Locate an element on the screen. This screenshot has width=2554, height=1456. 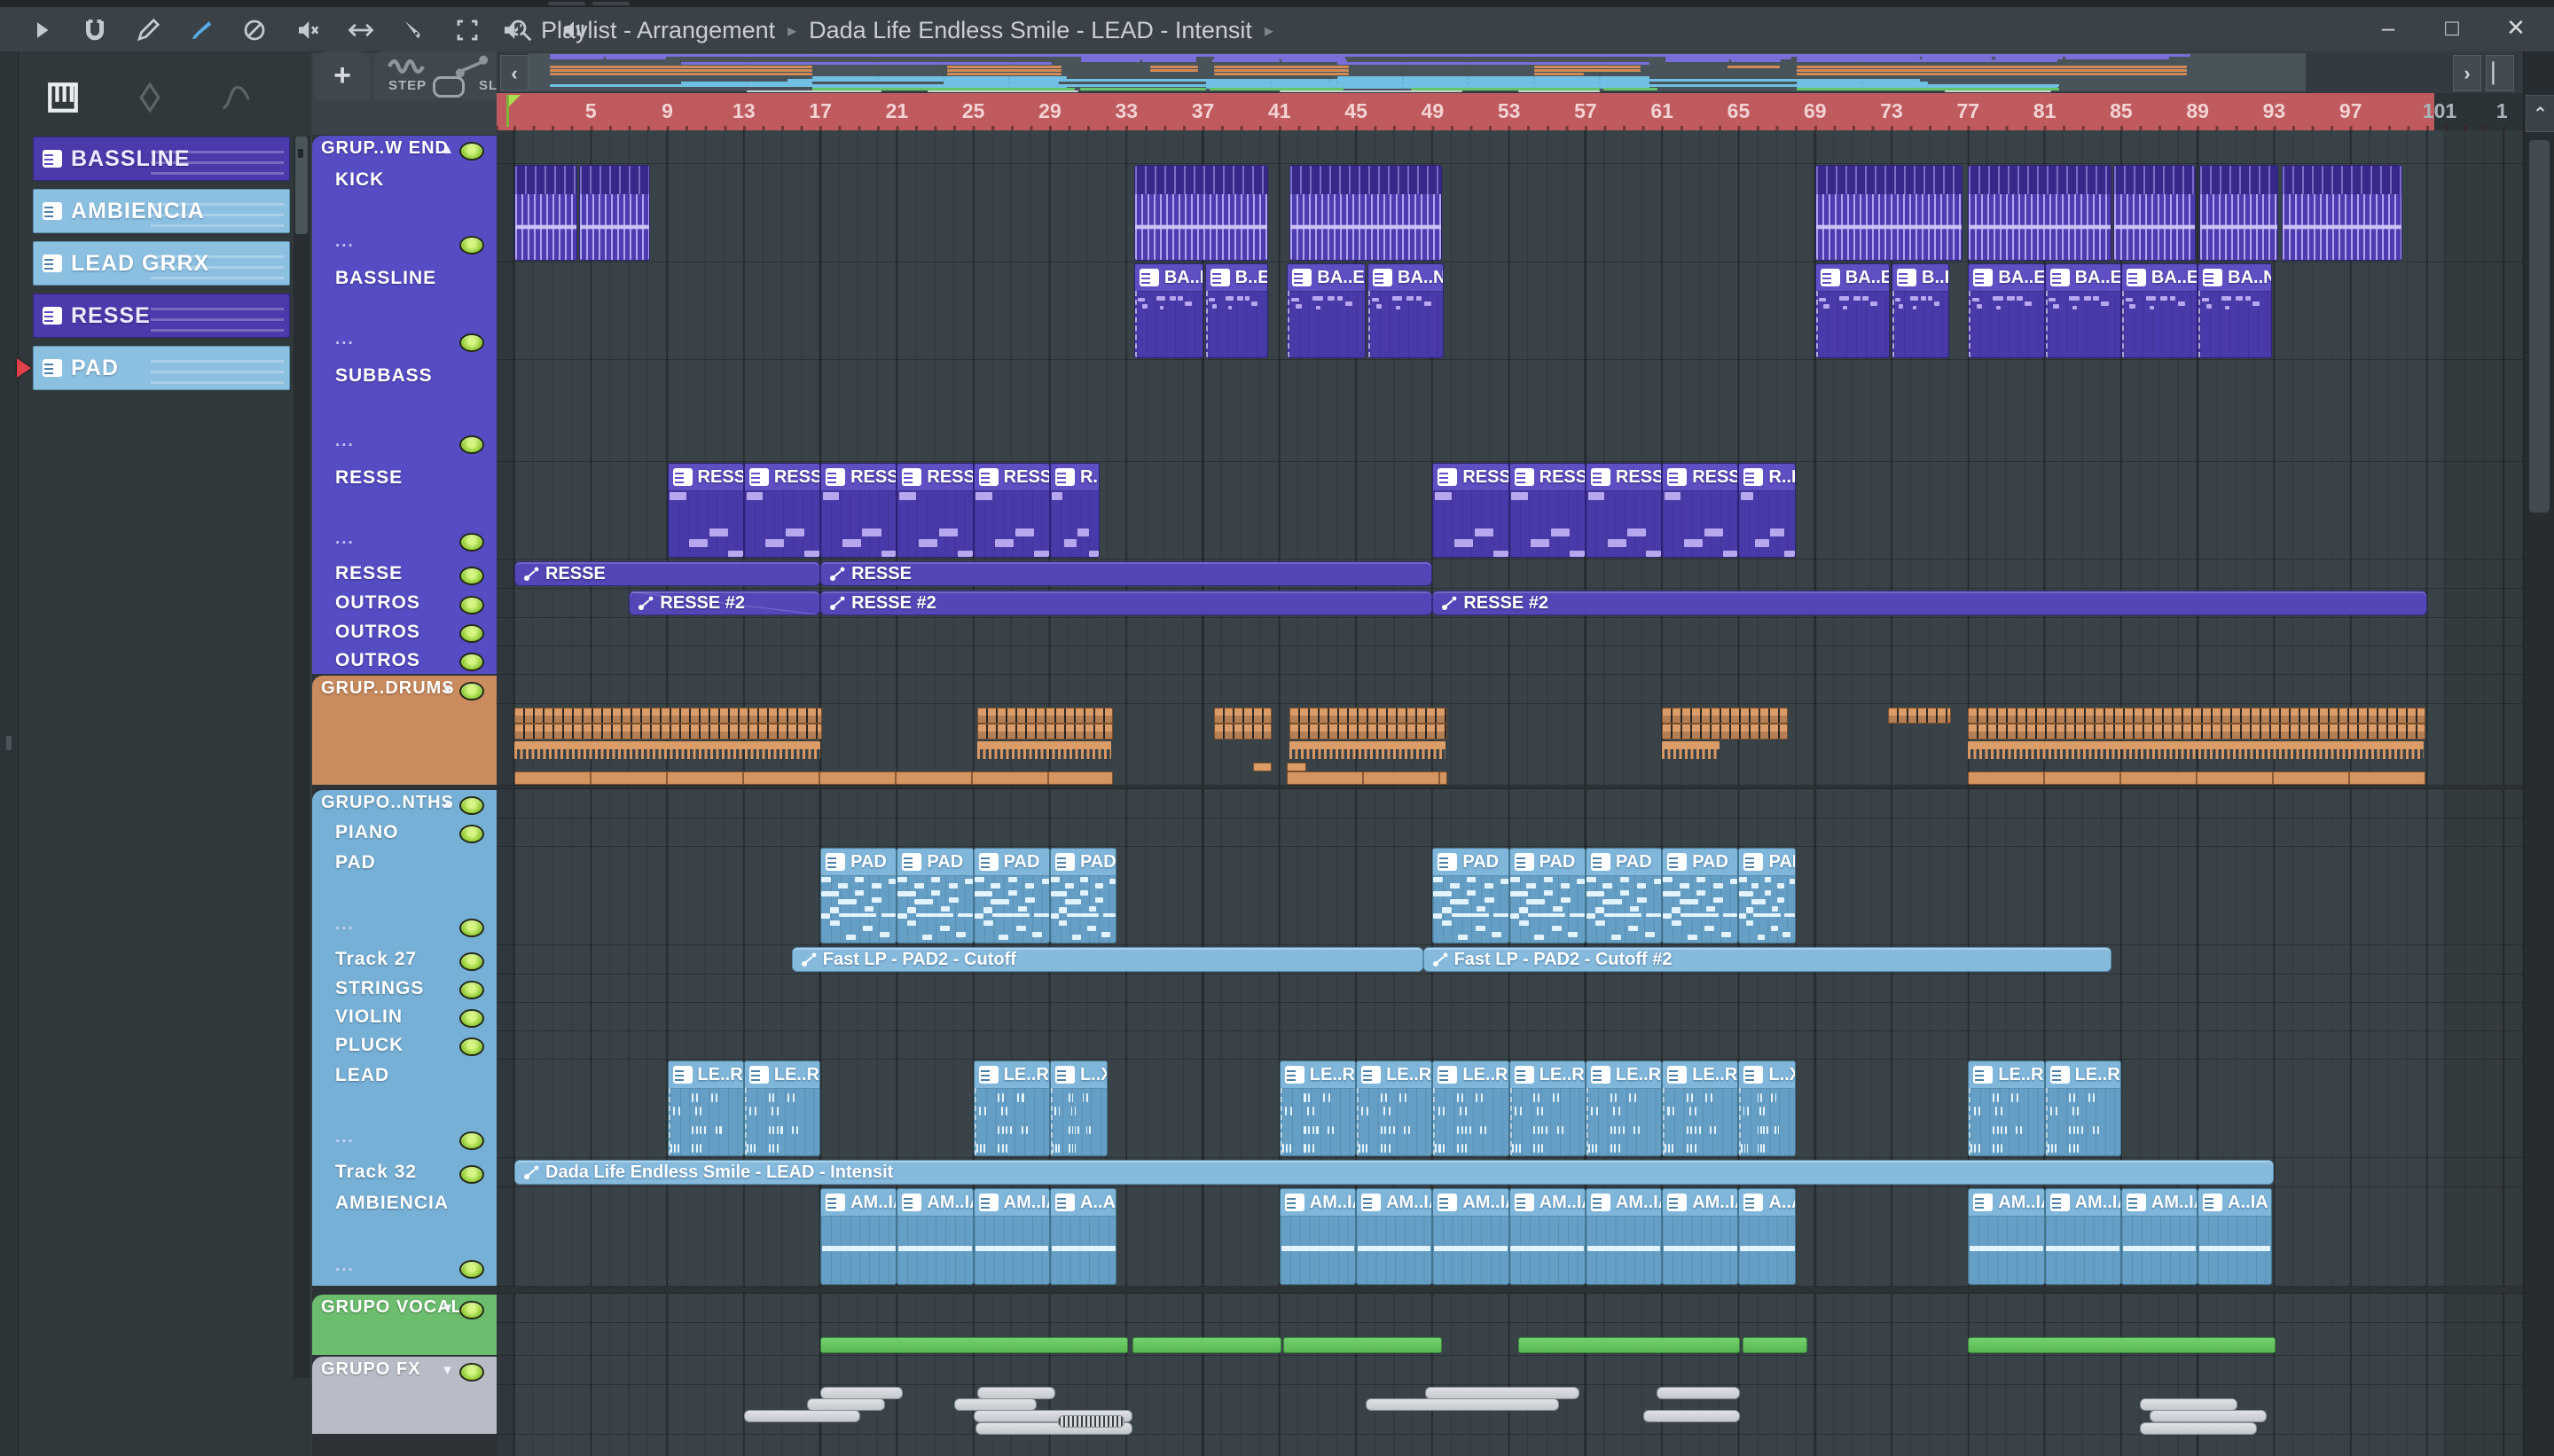
automation-clip: Fast LP - PAD2 - Cutoff is located at coordinates (1107, 959).